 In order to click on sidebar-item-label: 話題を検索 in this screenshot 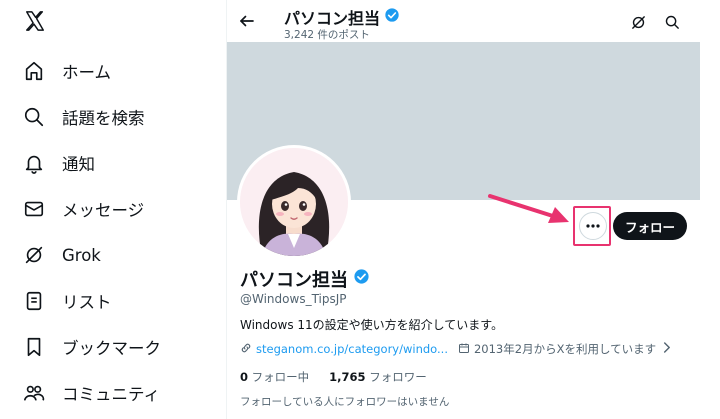, I will do `click(103, 118)`.